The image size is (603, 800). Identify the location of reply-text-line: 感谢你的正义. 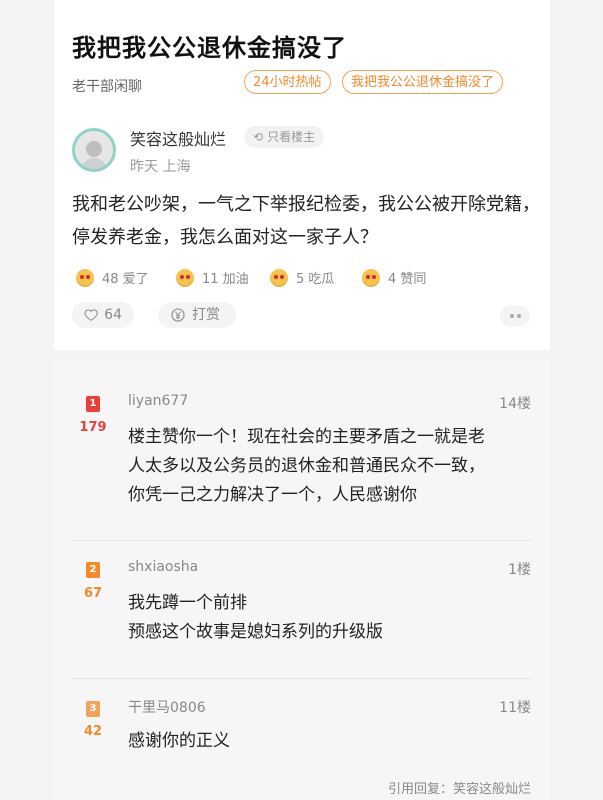
(179, 741).